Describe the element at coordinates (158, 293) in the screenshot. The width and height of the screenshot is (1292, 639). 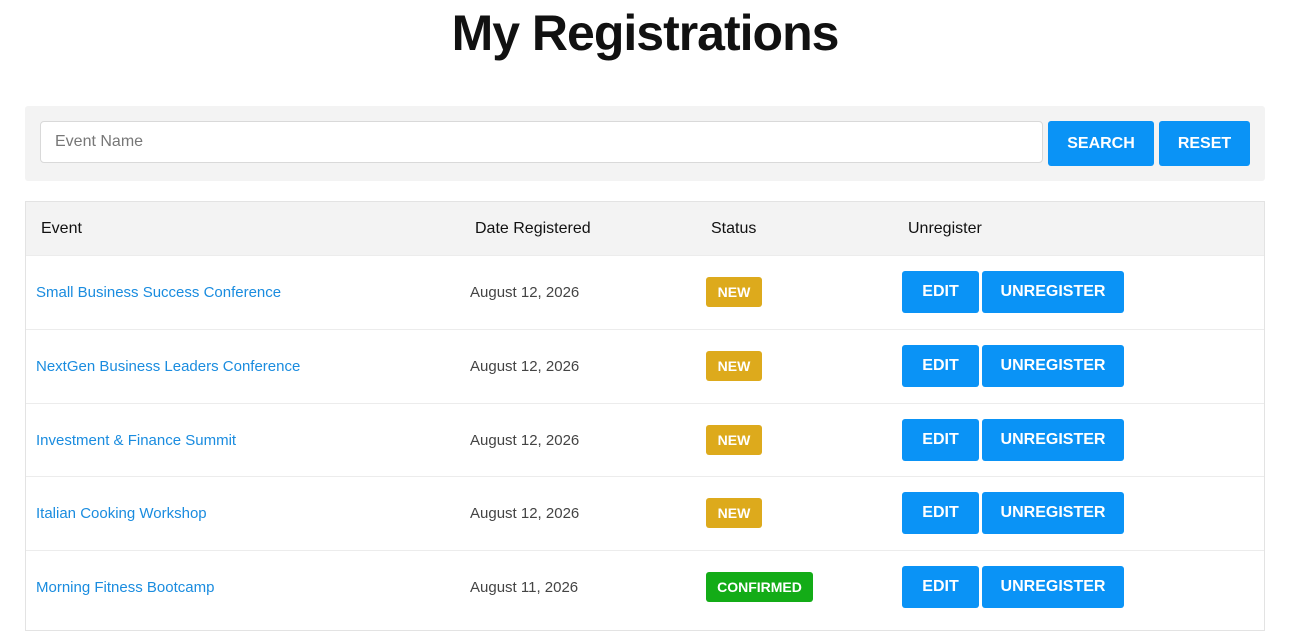
I see `event-link: Small Business Success Conference` at that location.